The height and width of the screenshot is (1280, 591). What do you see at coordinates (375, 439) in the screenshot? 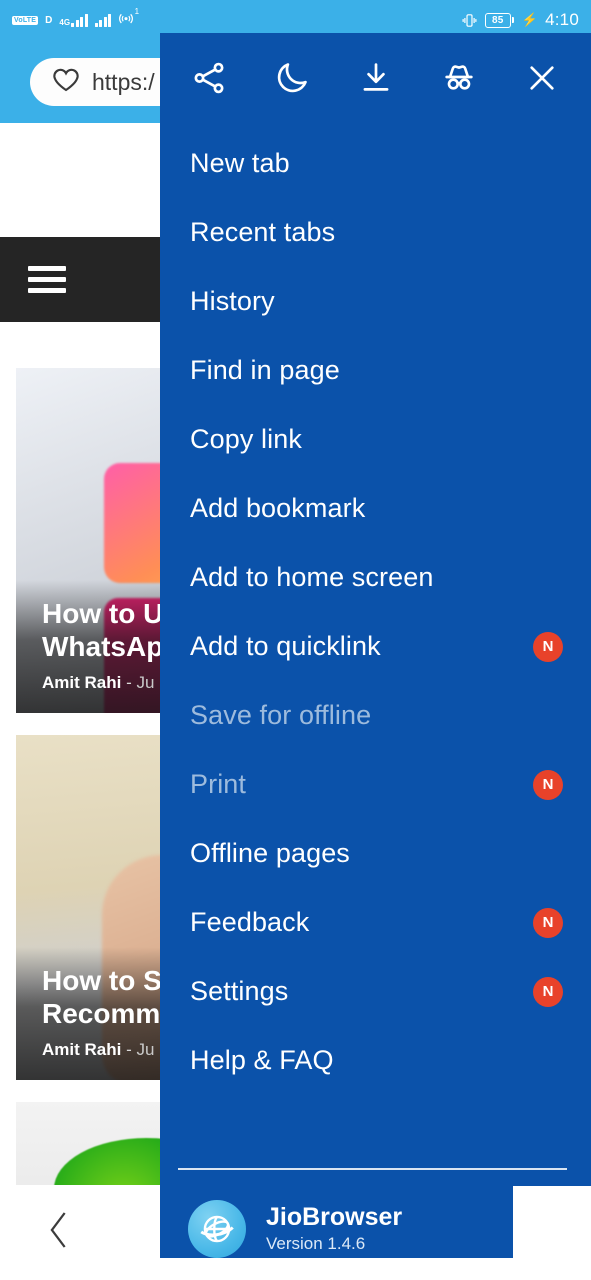
I see `menu-item-copy-link: Copy link` at bounding box center [375, 439].